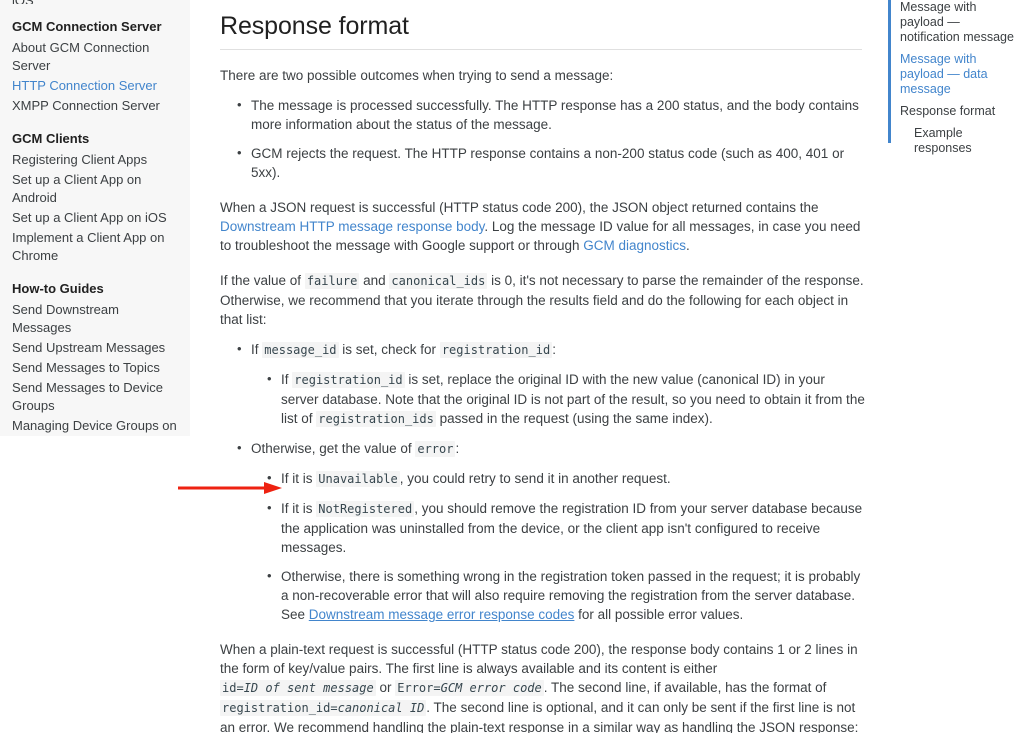 The height and width of the screenshot is (733, 1020). What do you see at coordinates (95, 106) in the screenshot?
I see `sidebar-item-xmpp-connection-server: XMPP Connection Server` at bounding box center [95, 106].